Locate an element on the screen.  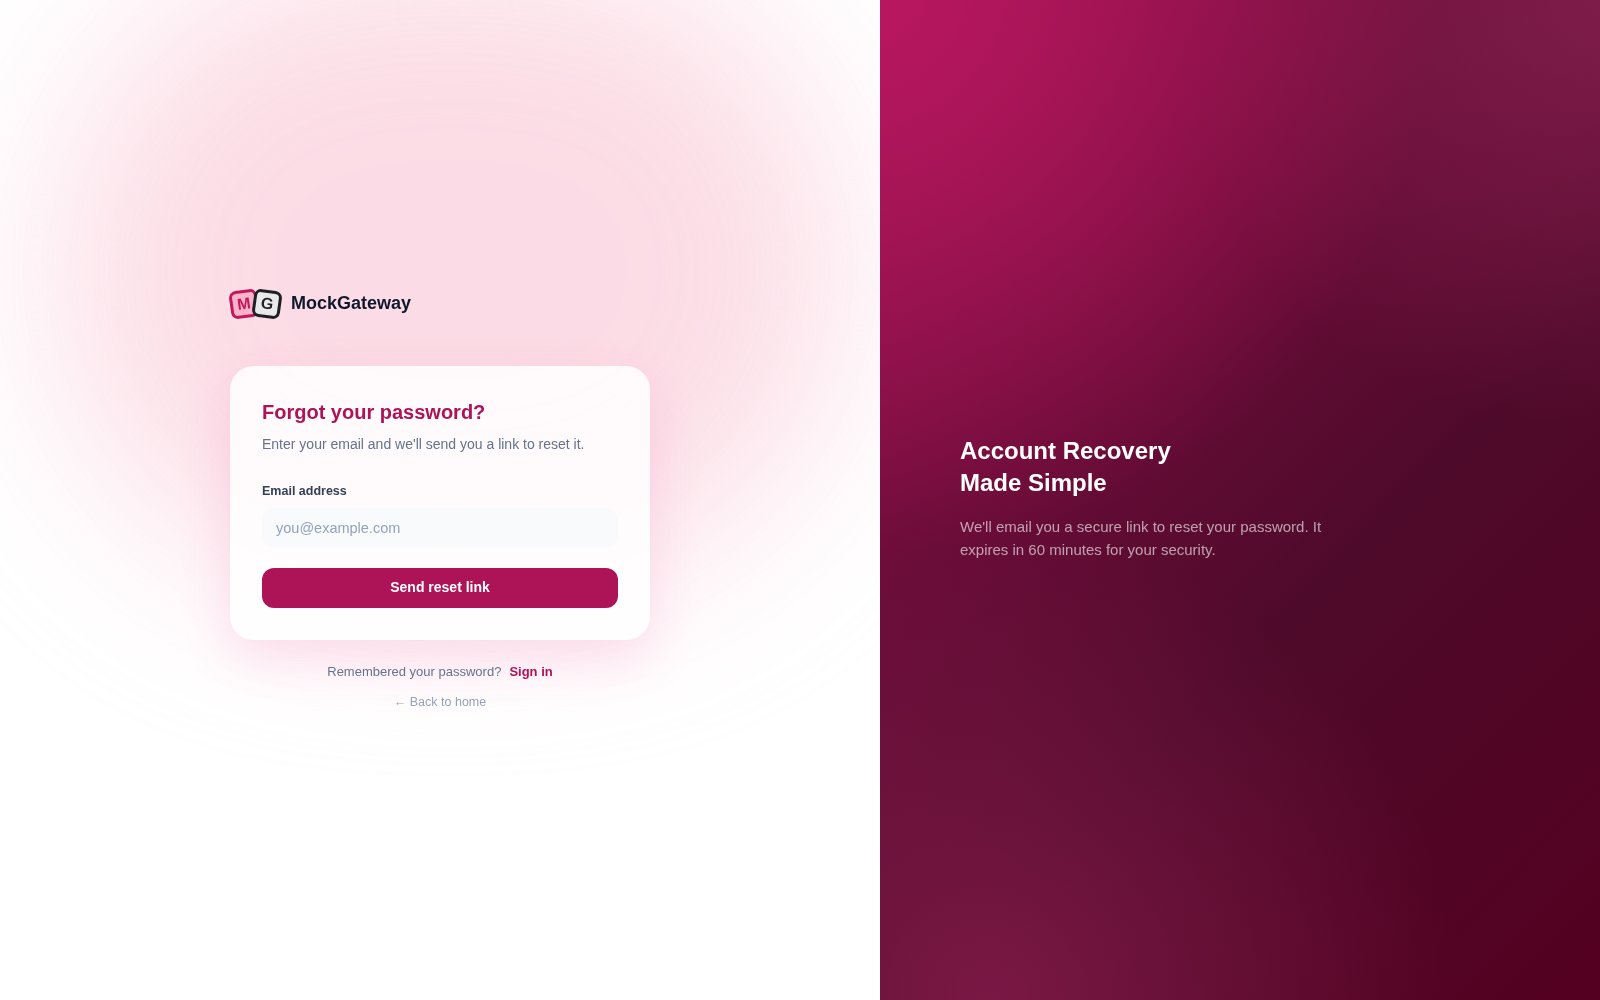
sign-in-link: Sign in is located at coordinates (531, 671).